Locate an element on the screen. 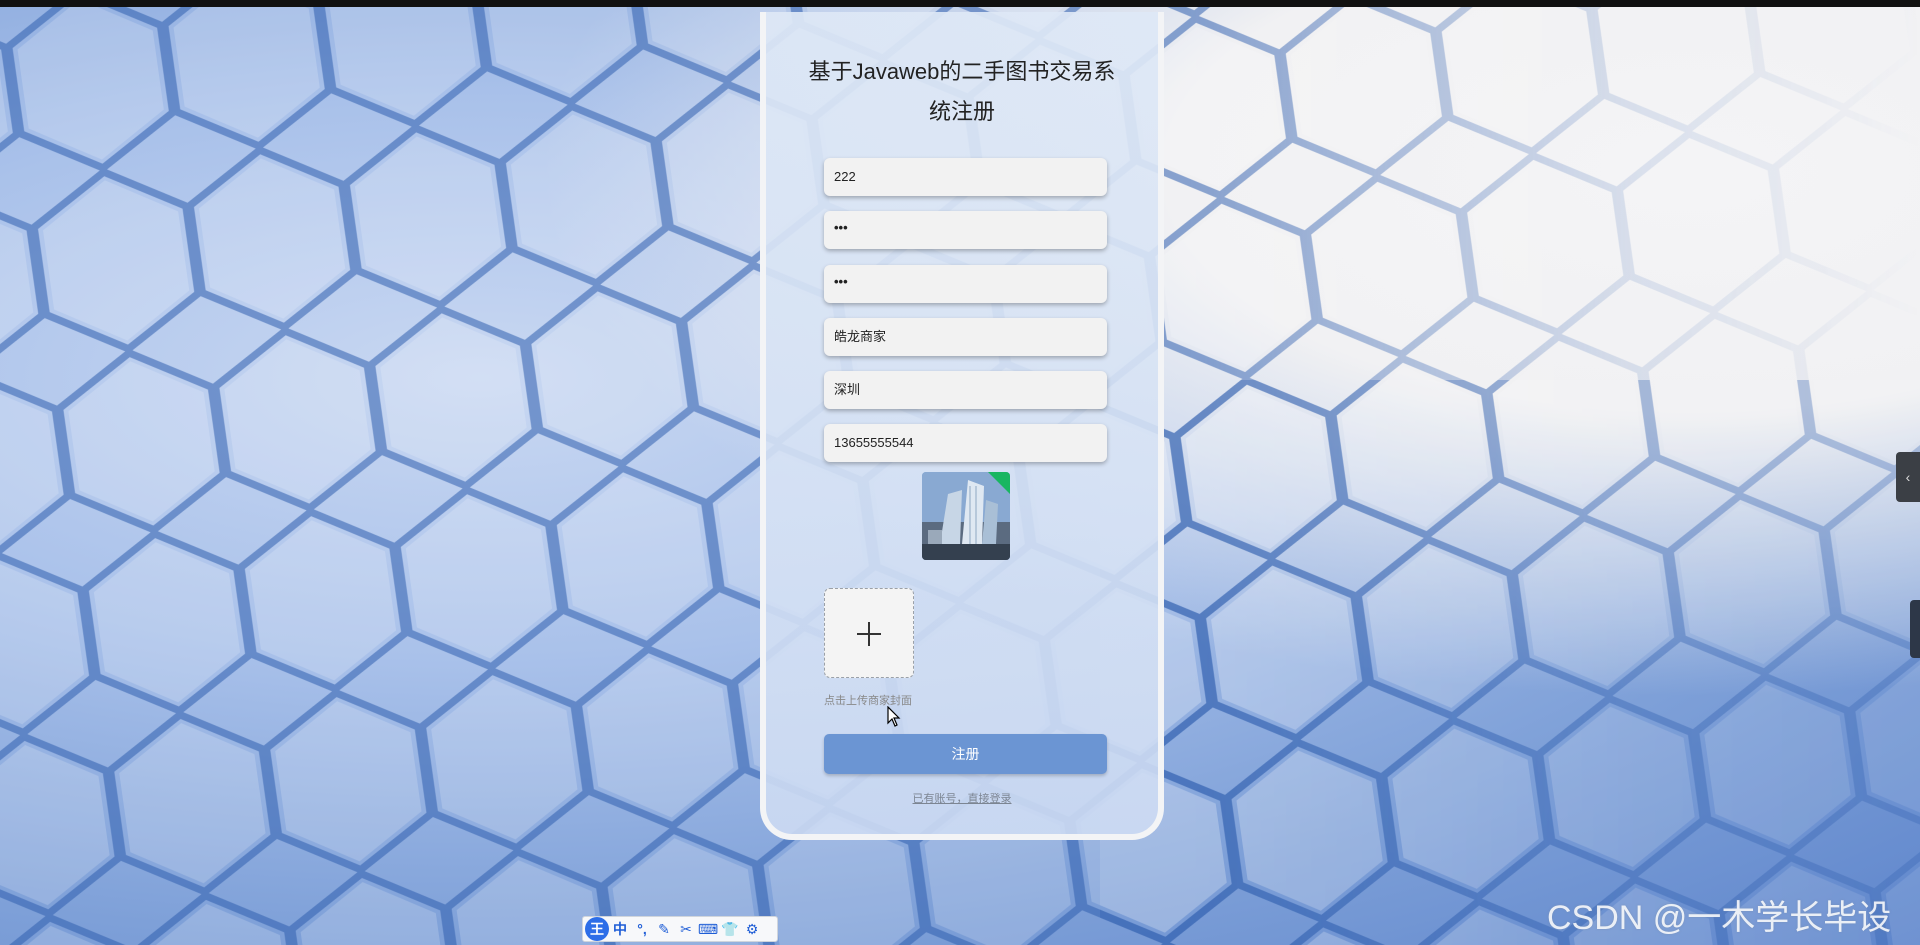 The height and width of the screenshot is (945, 1920). ime-mode-toggle: 中 is located at coordinates (620, 929).